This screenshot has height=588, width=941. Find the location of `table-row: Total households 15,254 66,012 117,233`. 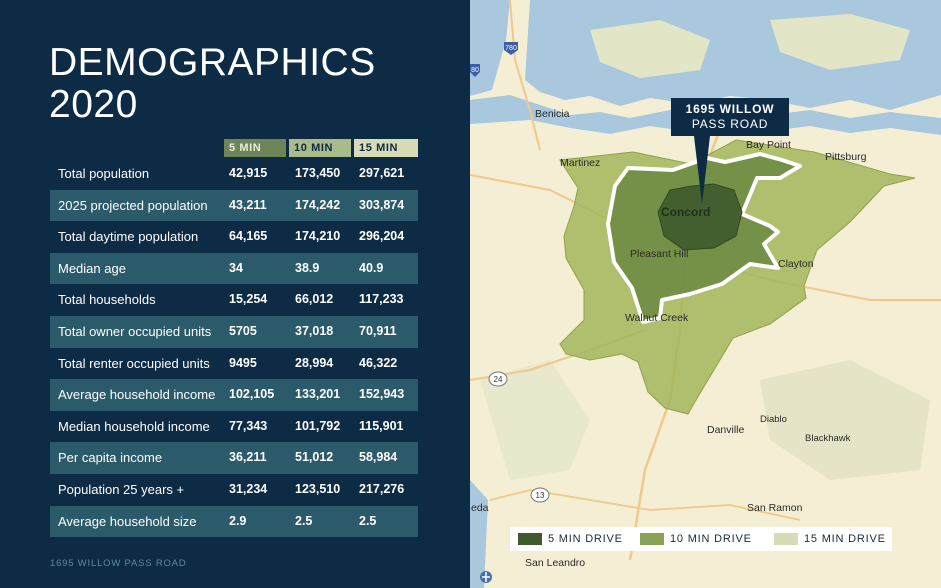

table-row: Total households 15,254 66,012 117,233 is located at coordinates (234, 300).